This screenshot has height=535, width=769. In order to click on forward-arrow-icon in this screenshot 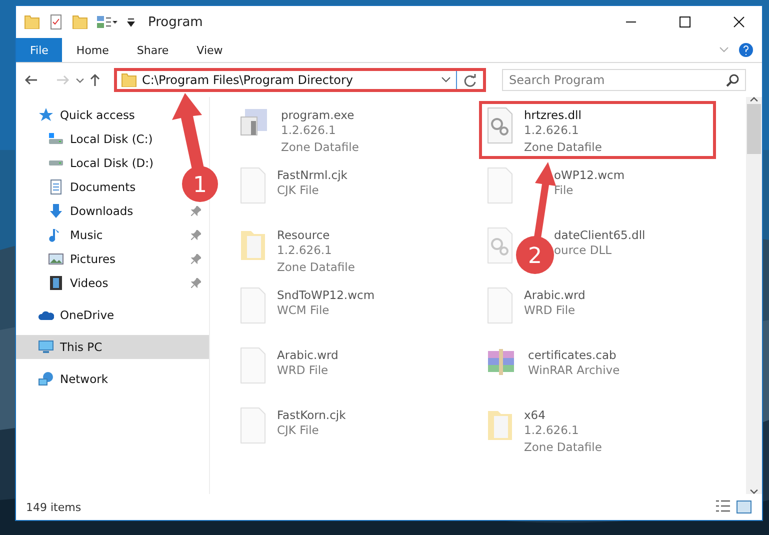, I will do `click(63, 80)`.